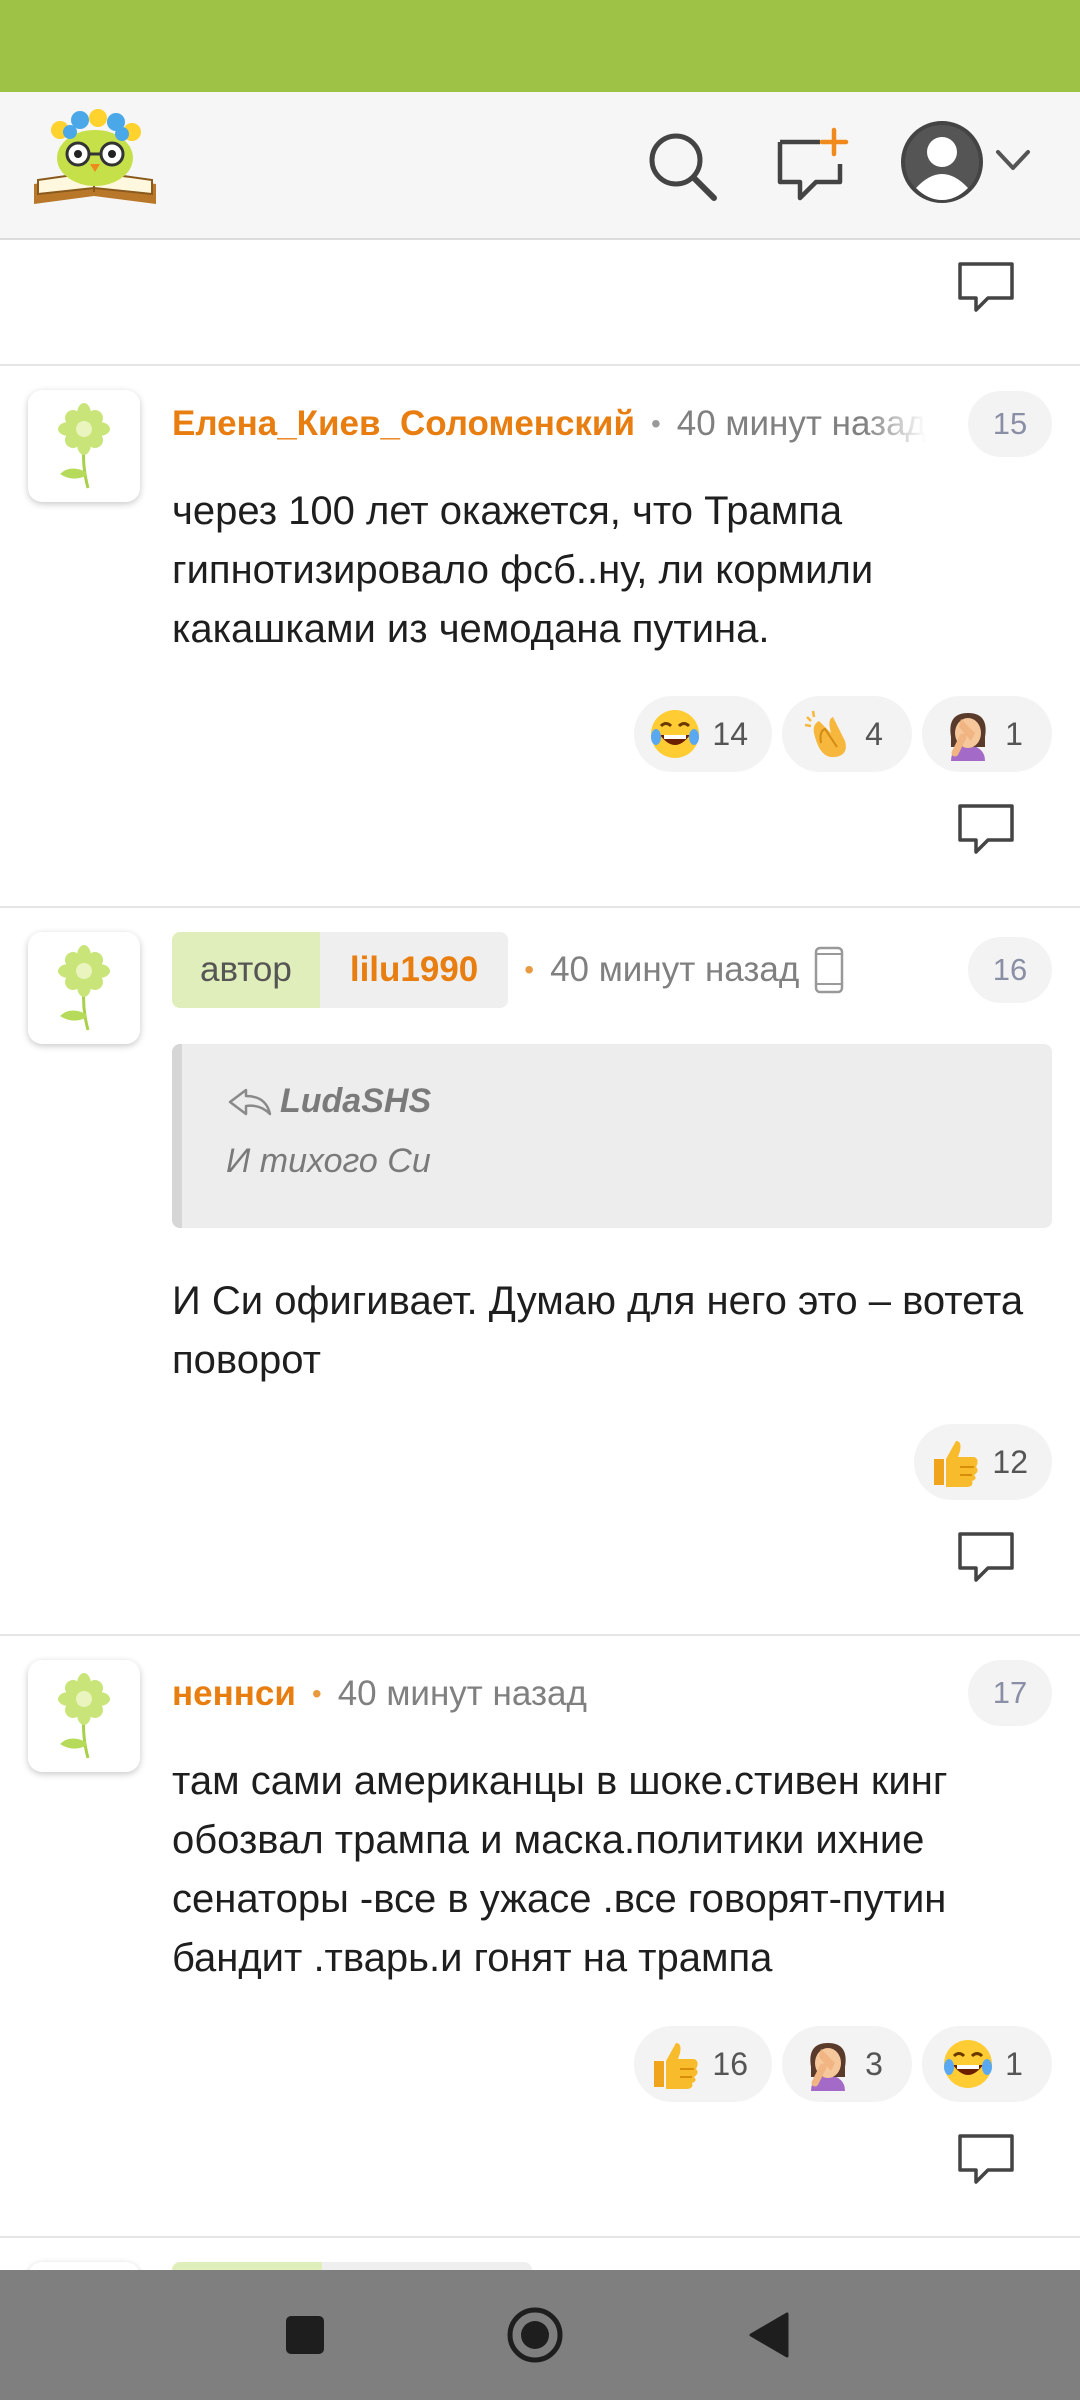  What do you see at coordinates (1010, 1461) in the screenshot?
I see `reaction-count: 12` at bounding box center [1010, 1461].